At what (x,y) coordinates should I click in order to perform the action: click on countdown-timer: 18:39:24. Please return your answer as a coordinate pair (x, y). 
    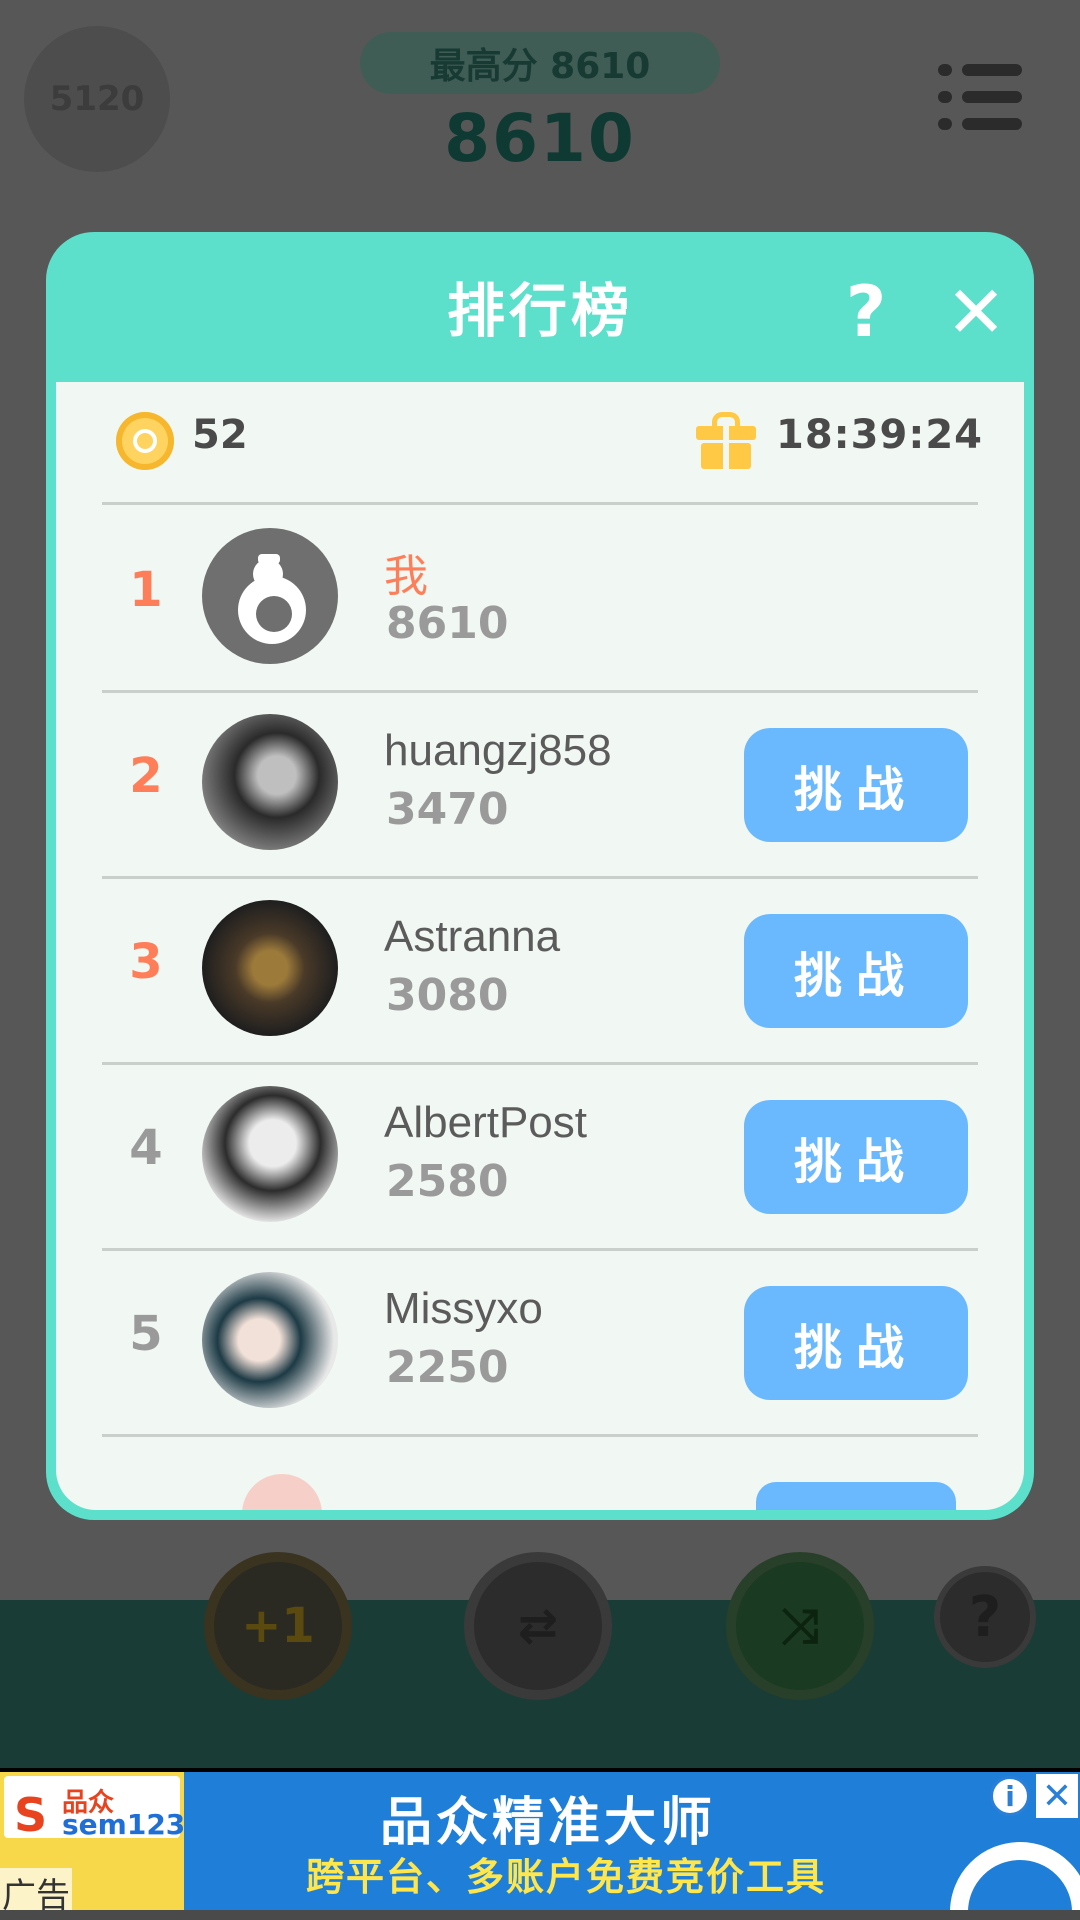
    Looking at the image, I should click on (879, 435).